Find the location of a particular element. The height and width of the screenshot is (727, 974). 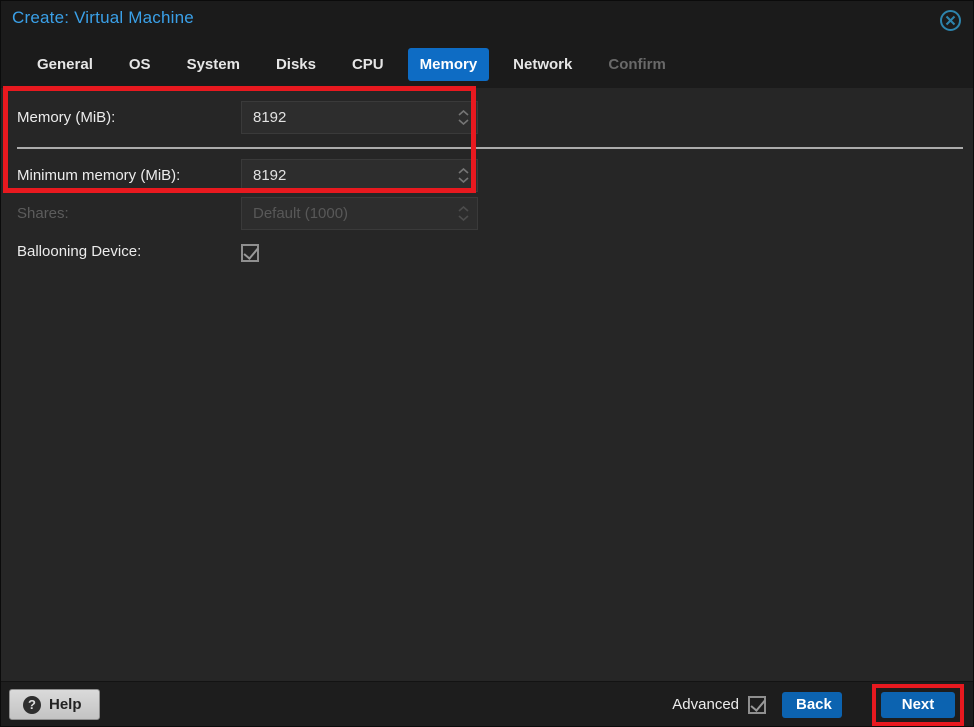

shares-field is located at coordinates (359, 213).